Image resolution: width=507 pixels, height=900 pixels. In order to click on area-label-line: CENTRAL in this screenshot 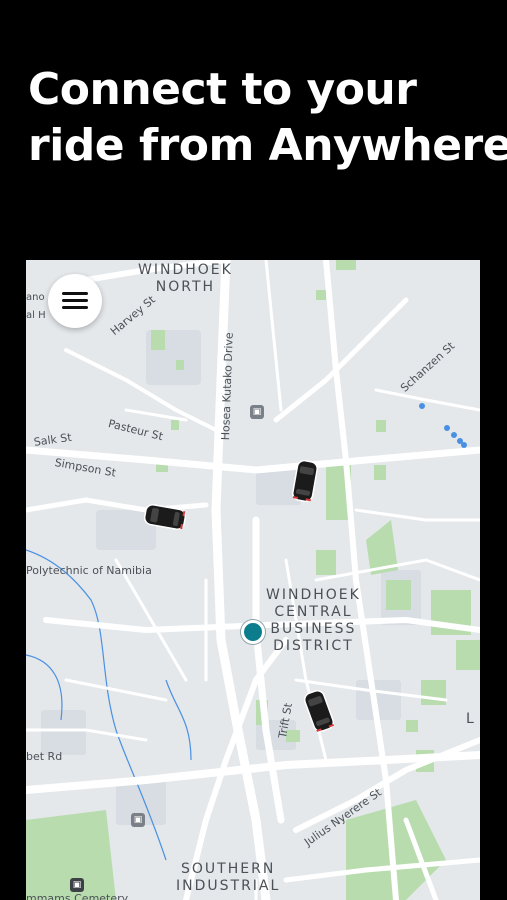, I will do `click(313, 612)`.